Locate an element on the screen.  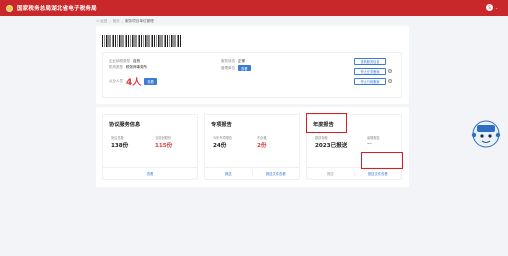
annual-report-year-label: 报送年度 is located at coordinates (321, 138).